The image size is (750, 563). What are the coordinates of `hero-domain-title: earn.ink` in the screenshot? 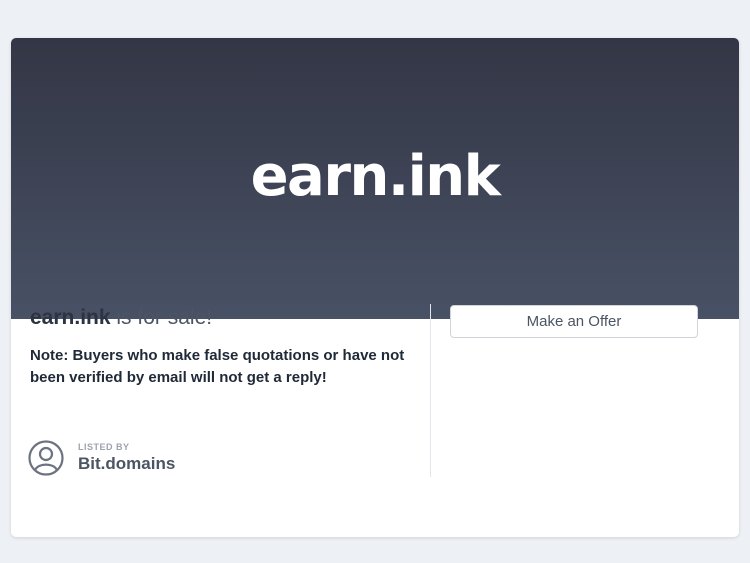 It's located at (375, 176).